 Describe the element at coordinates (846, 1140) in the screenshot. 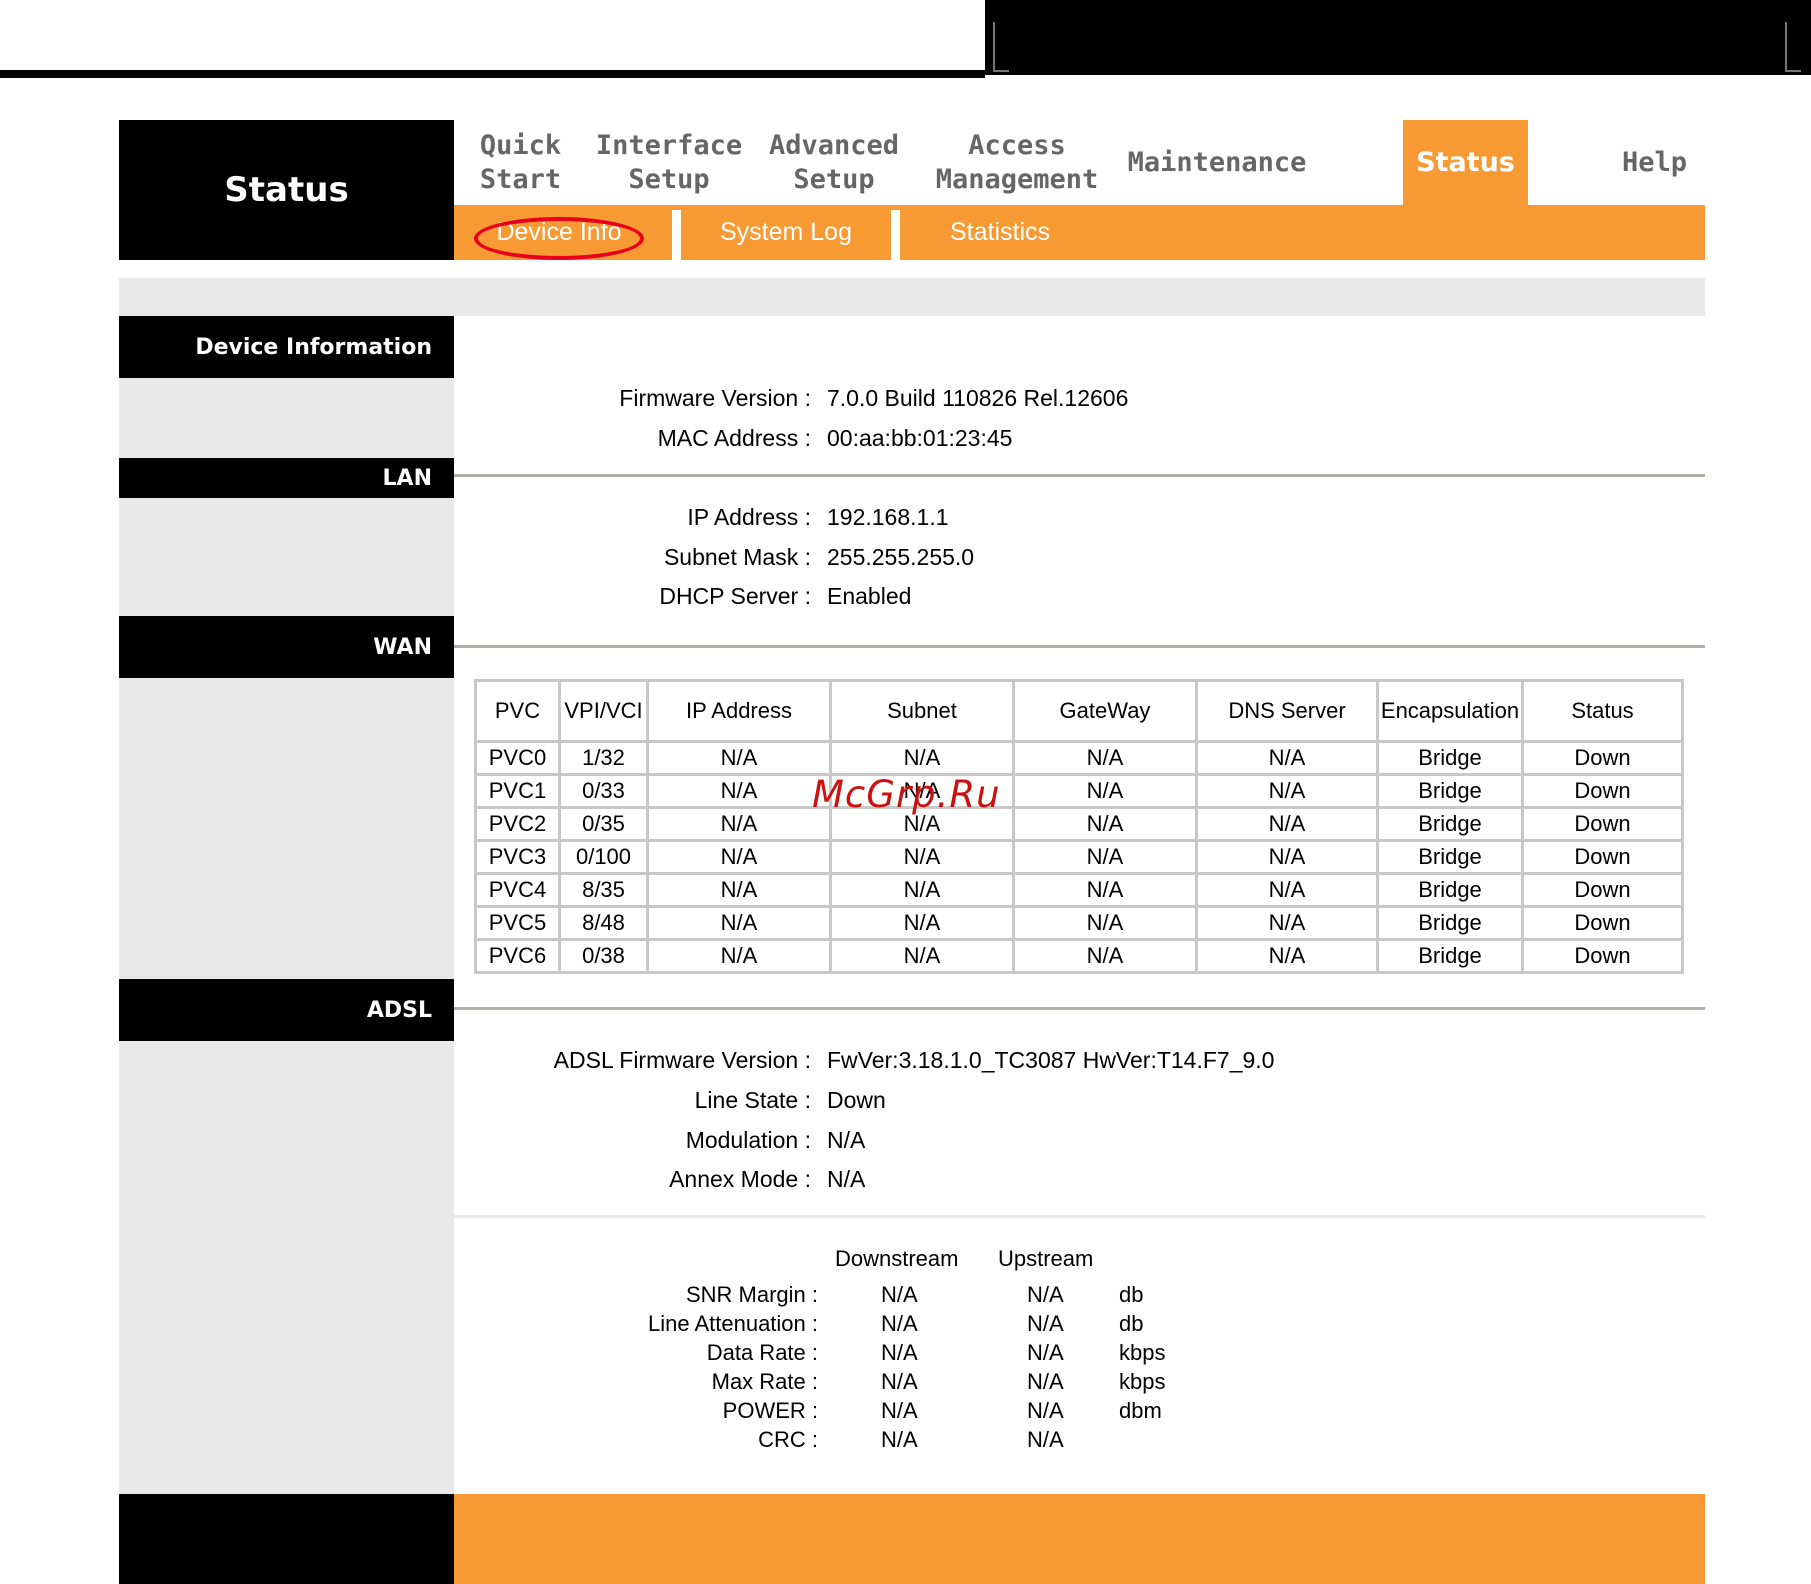

I see `modulation-value: N/A` at that location.